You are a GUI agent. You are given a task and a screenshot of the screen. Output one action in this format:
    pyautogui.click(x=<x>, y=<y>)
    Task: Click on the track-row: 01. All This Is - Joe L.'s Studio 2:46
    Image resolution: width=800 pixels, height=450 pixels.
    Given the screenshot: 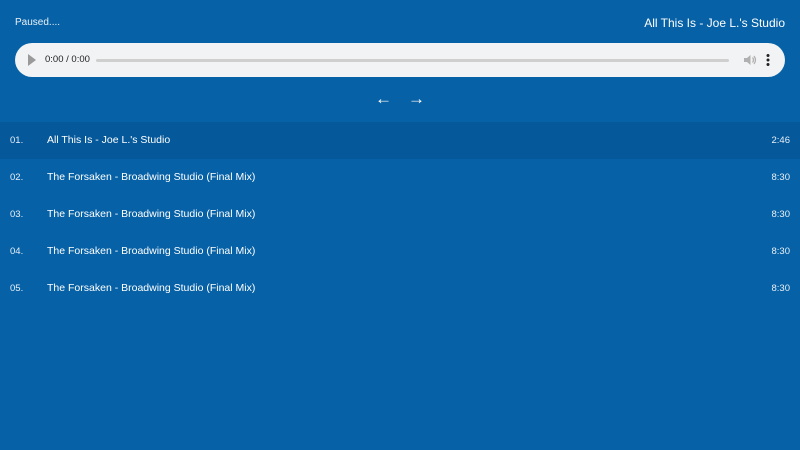 What is the action you would take?
    pyautogui.click(x=400, y=140)
    